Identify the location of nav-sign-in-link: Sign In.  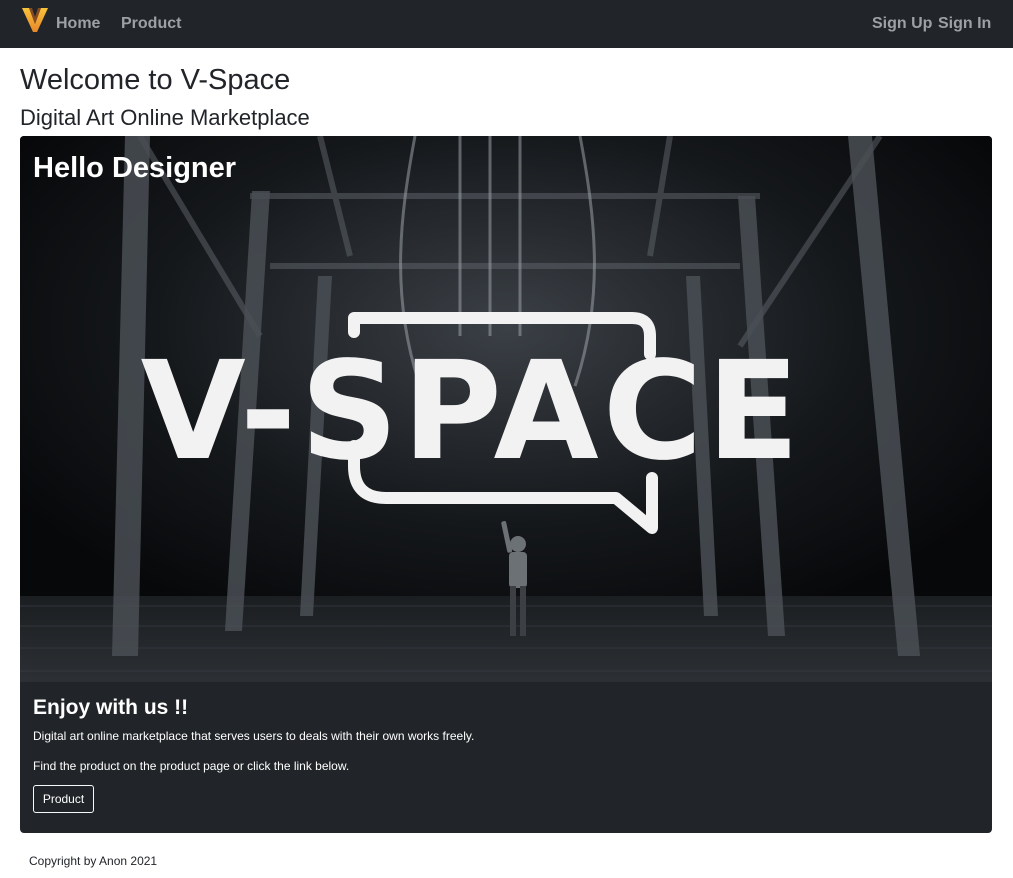
(964, 24).